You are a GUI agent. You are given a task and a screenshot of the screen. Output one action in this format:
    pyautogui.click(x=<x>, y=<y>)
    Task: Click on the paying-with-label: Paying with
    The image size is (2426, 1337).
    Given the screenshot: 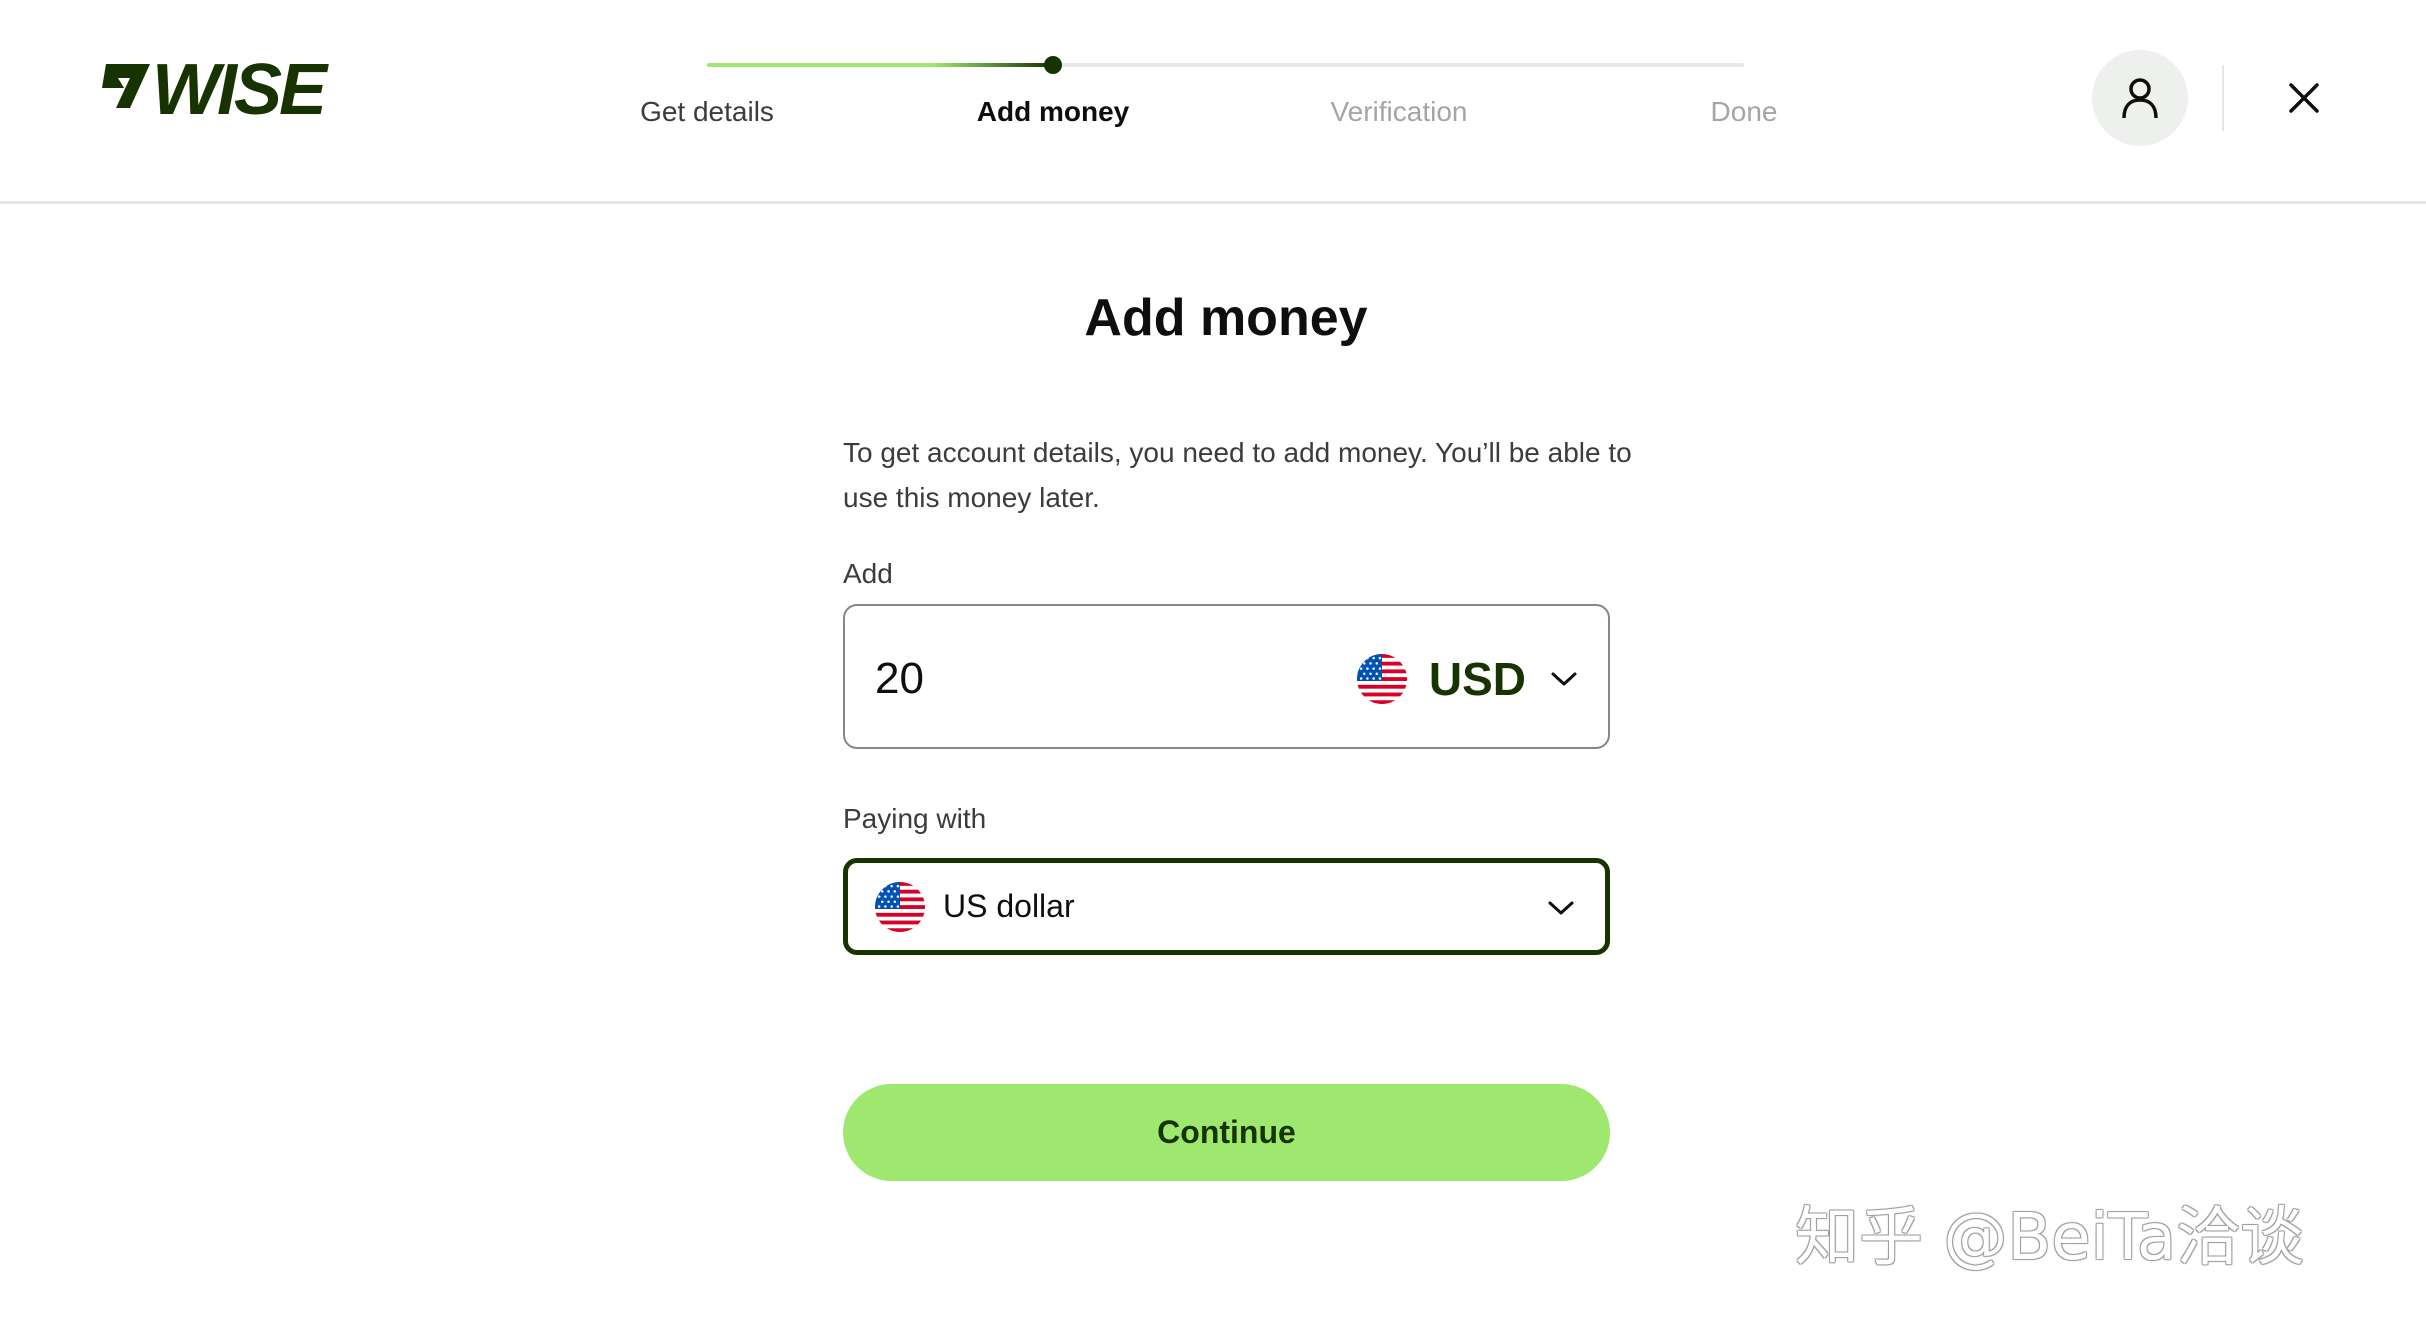 What is the action you would take?
    pyautogui.click(x=915, y=818)
    